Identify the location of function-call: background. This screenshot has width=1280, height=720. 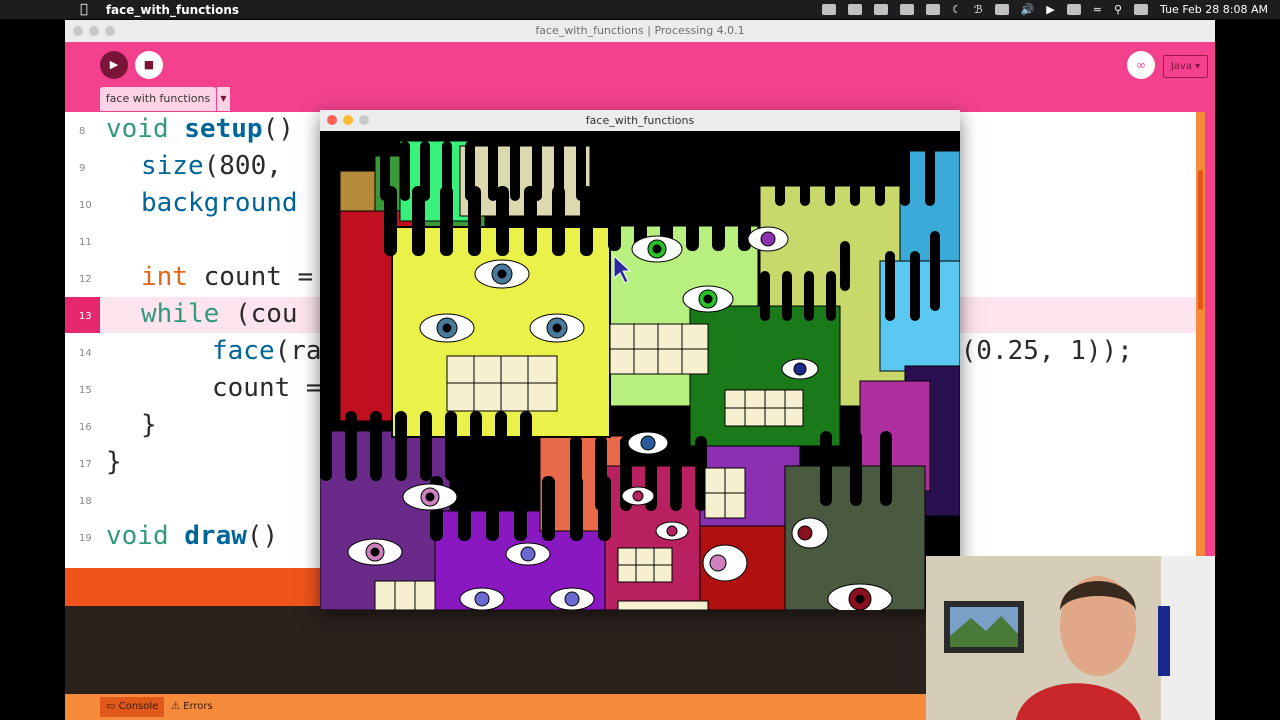
(219, 203).